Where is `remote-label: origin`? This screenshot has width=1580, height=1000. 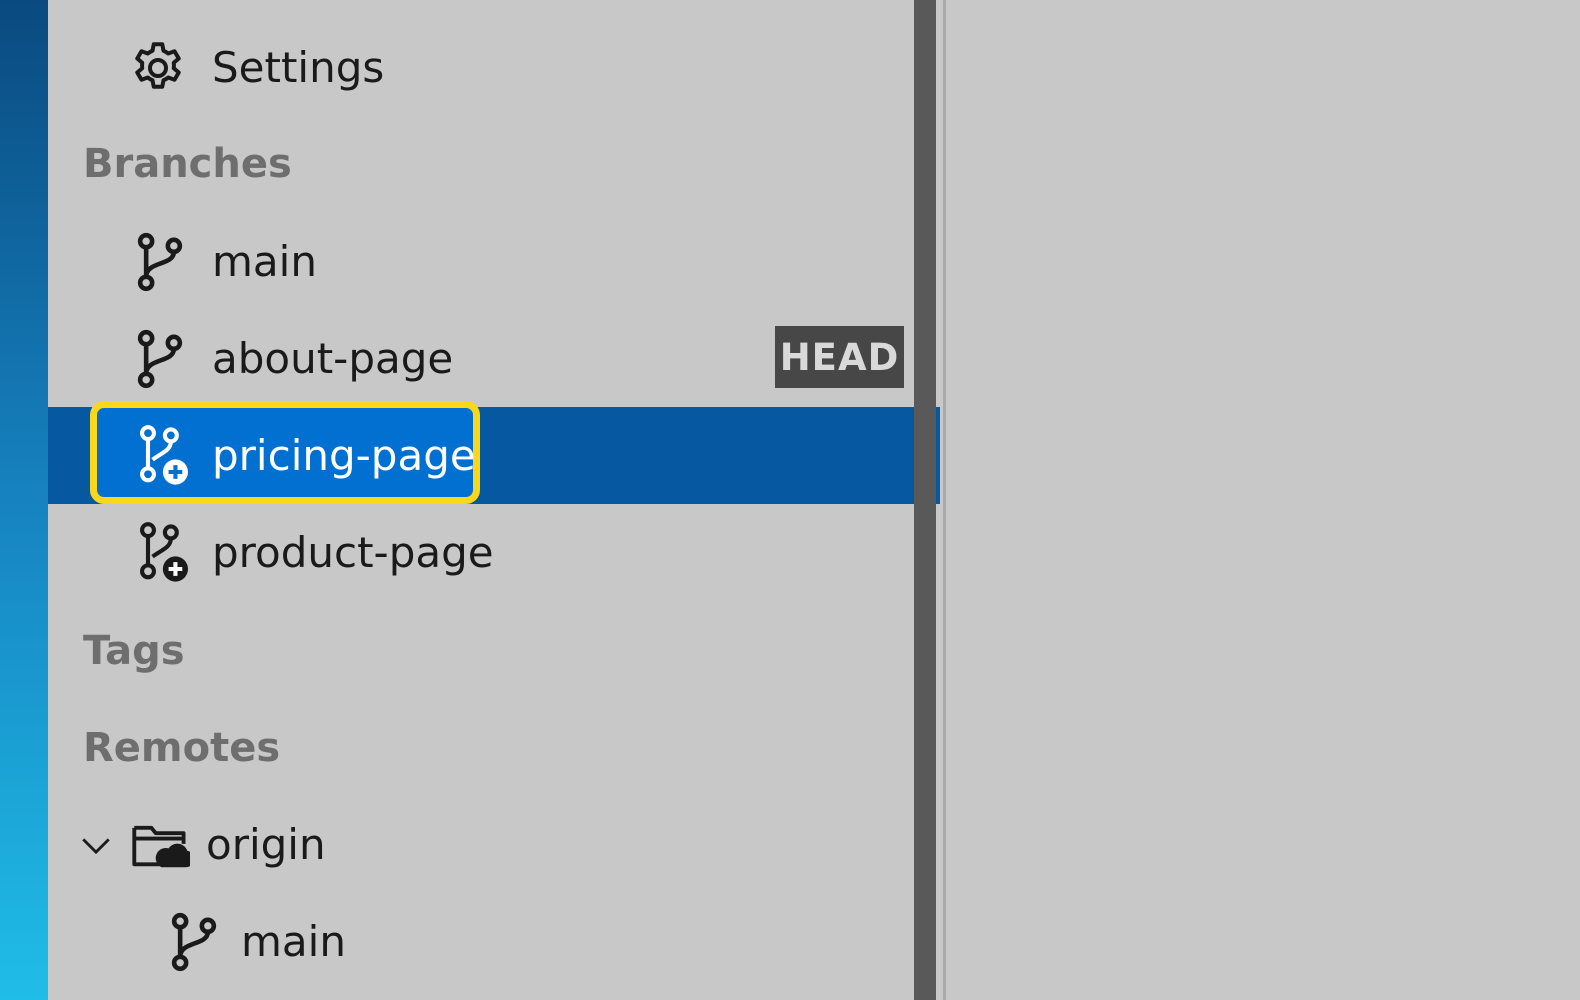 remote-label: origin is located at coordinates (266, 844).